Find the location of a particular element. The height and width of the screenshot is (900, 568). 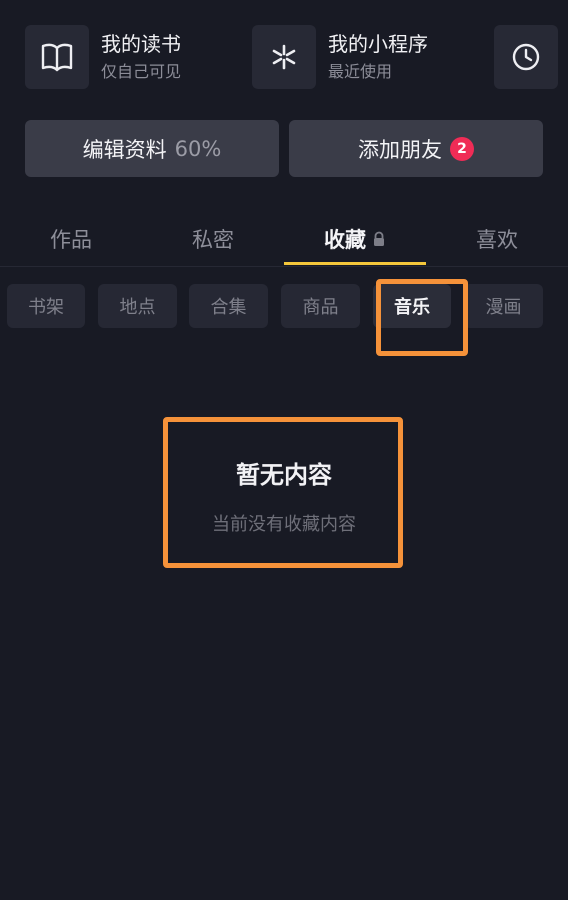

clock-icon is located at coordinates (526, 57).